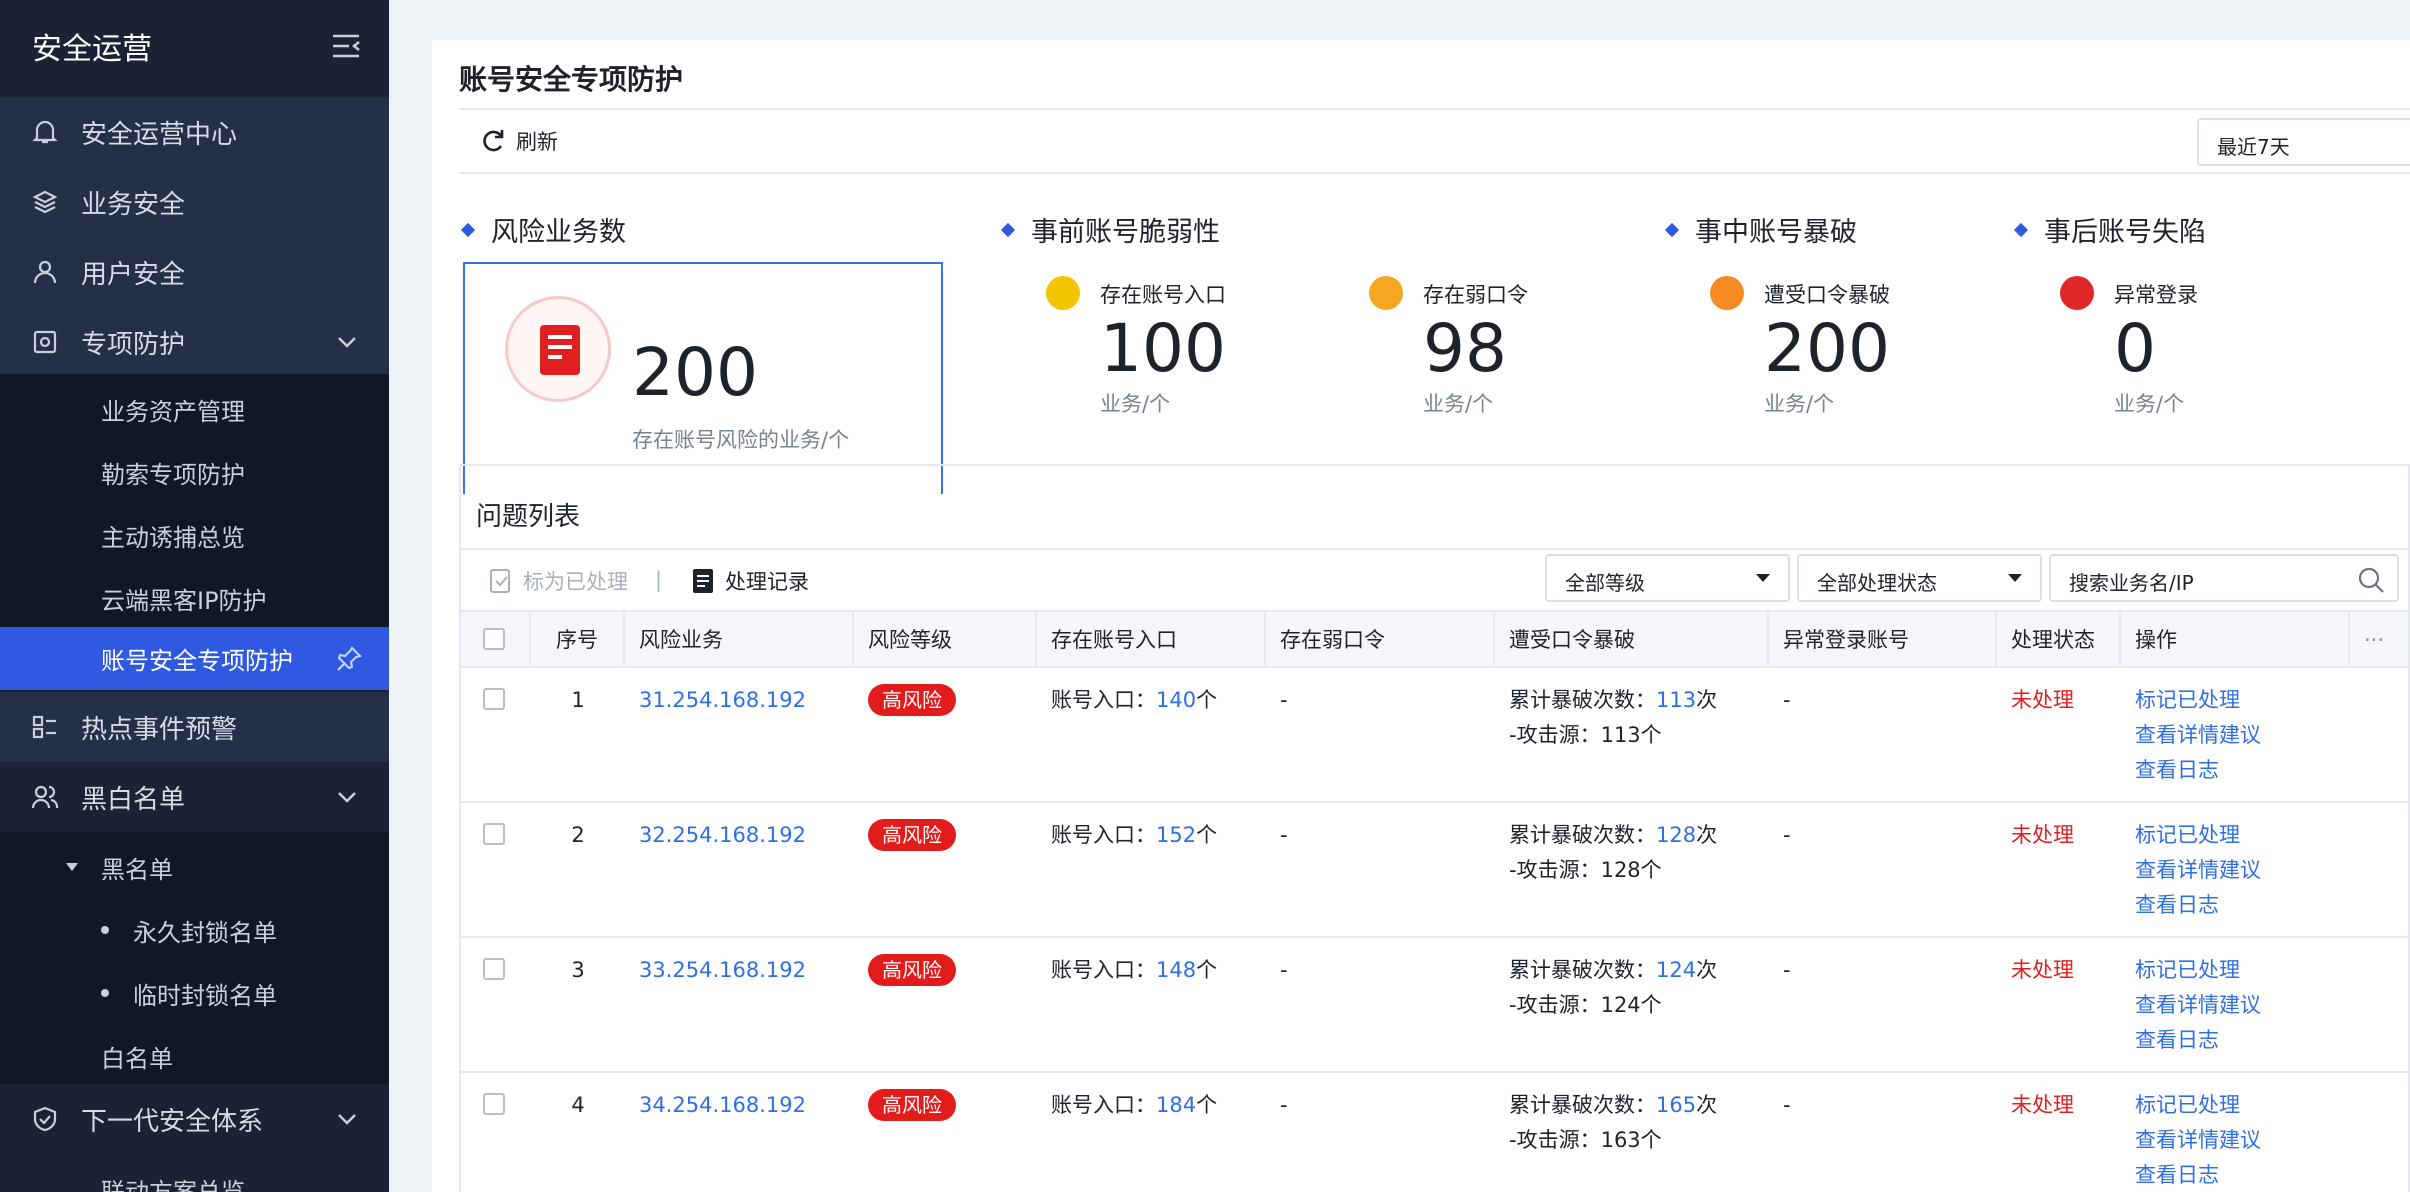  Describe the element at coordinates (159, 134) in the screenshot. I see `sidebar-item-label: 安全运营中心` at that location.